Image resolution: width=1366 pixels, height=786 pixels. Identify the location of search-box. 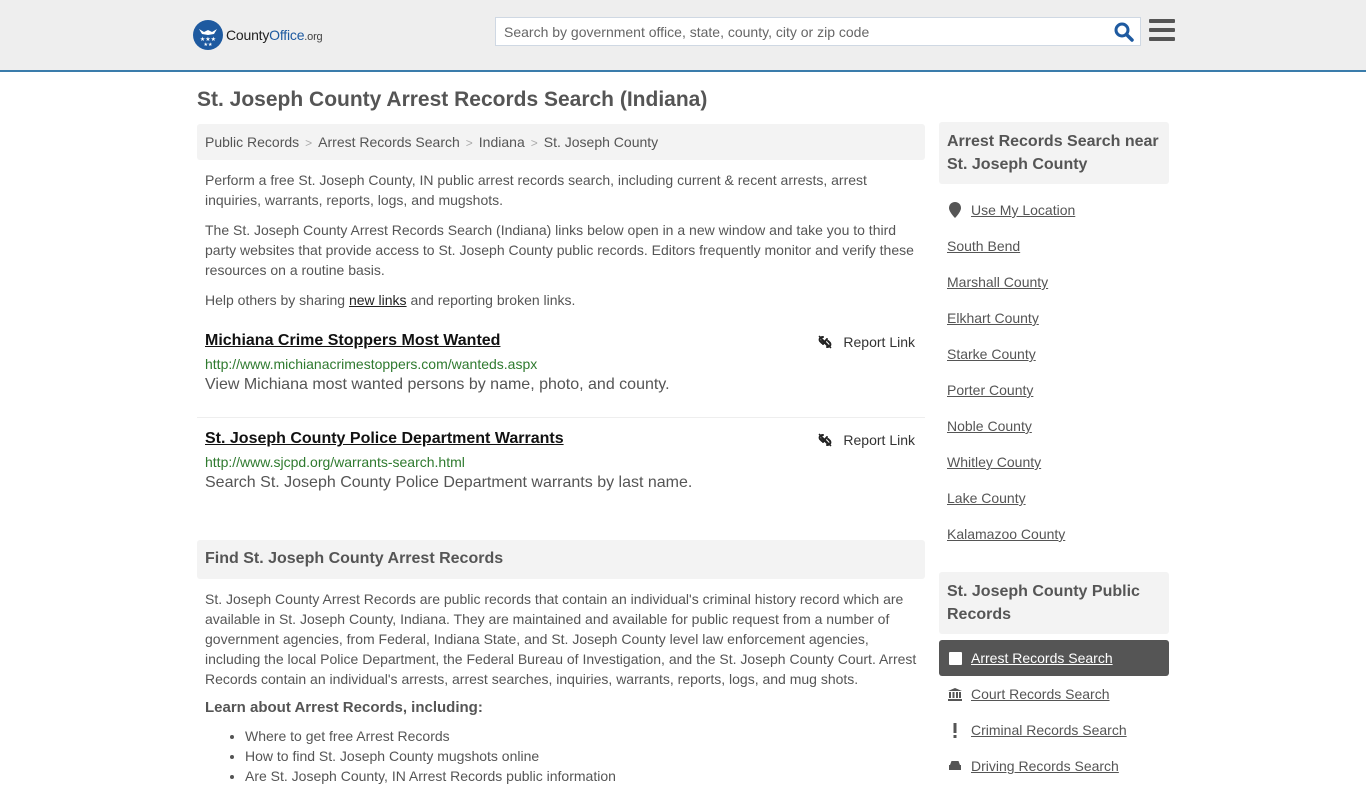
(818, 31).